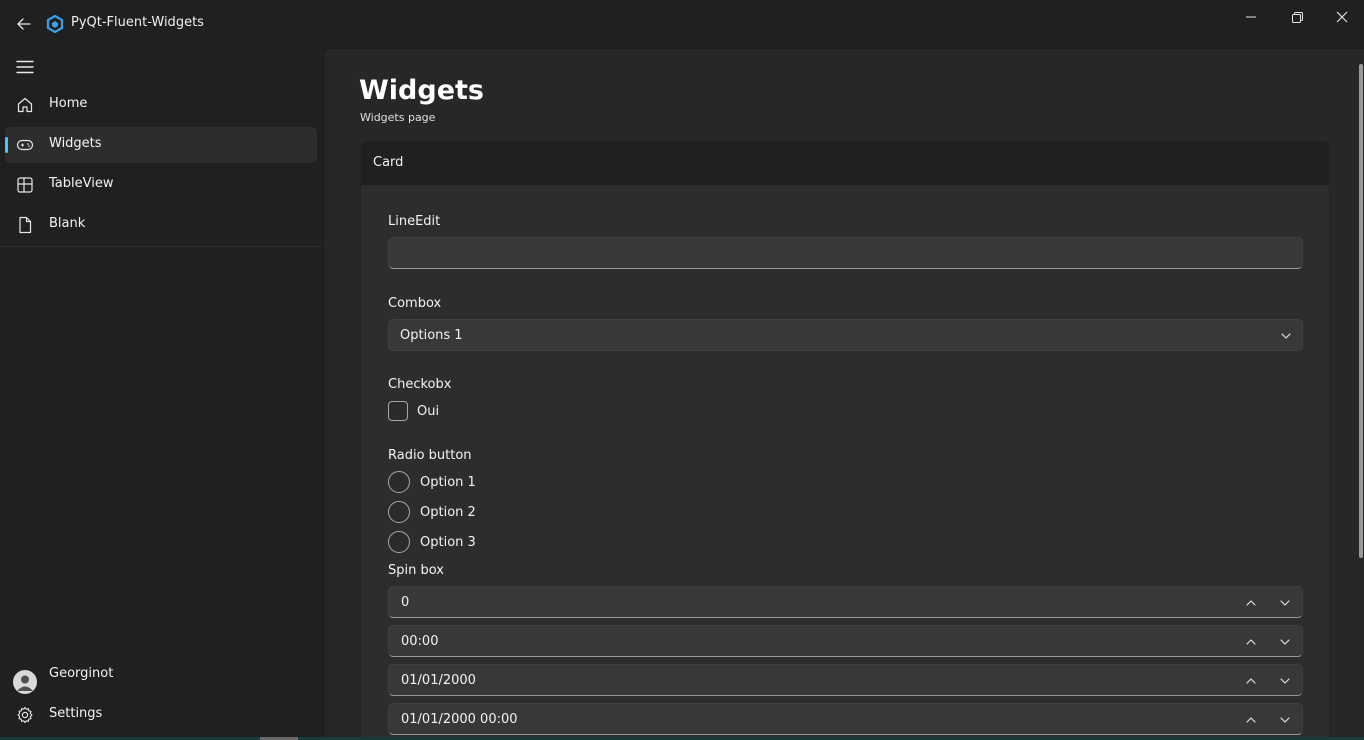  What do you see at coordinates (25, 145) in the screenshot?
I see `gamepad-icon` at bounding box center [25, 145].